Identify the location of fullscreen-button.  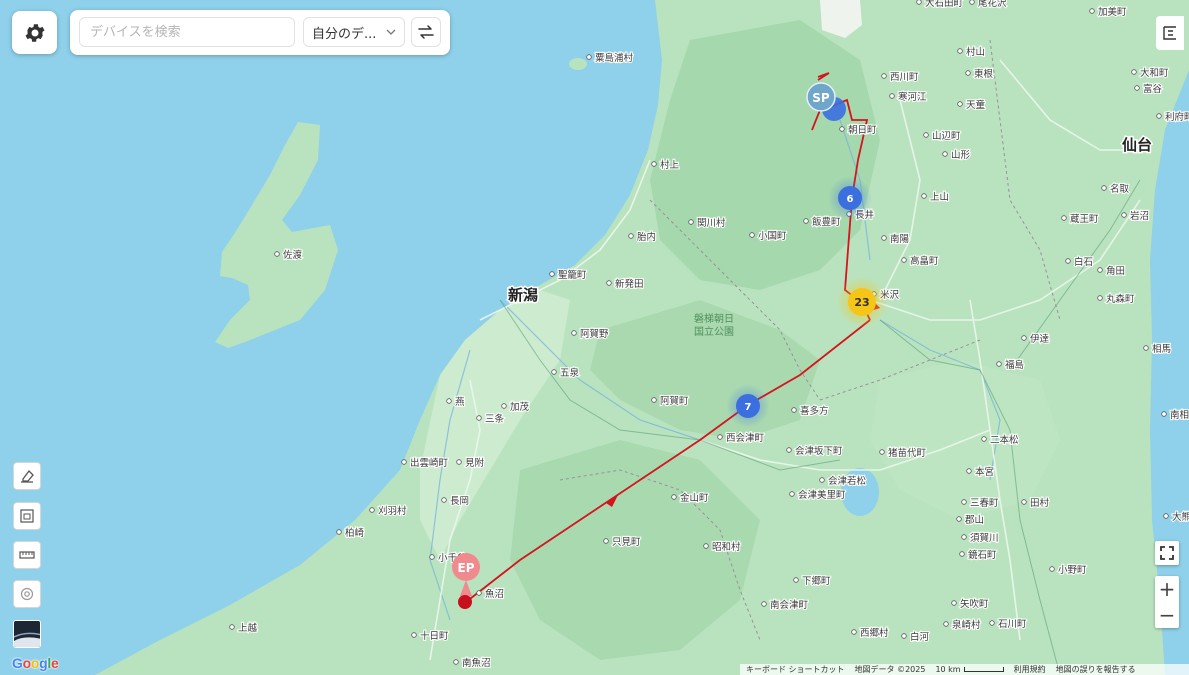
(1167, 553).